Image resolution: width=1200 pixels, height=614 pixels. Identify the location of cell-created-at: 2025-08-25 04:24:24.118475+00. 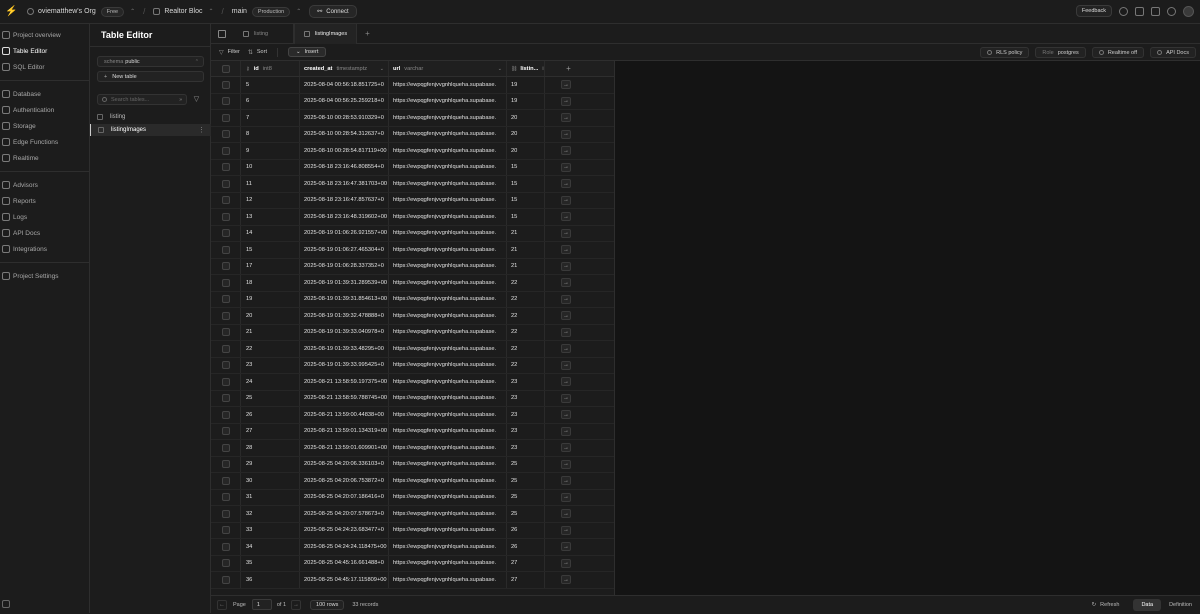
(344, 547).